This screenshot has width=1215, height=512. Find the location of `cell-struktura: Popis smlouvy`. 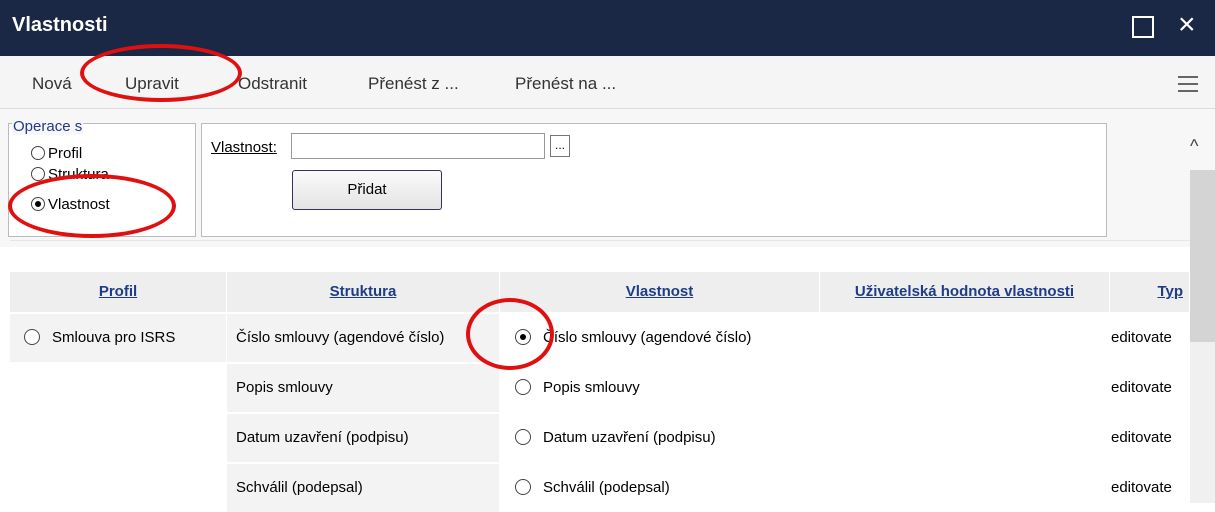

cell-struktura: Popis smlouvy is located at coordinates (363, 388).